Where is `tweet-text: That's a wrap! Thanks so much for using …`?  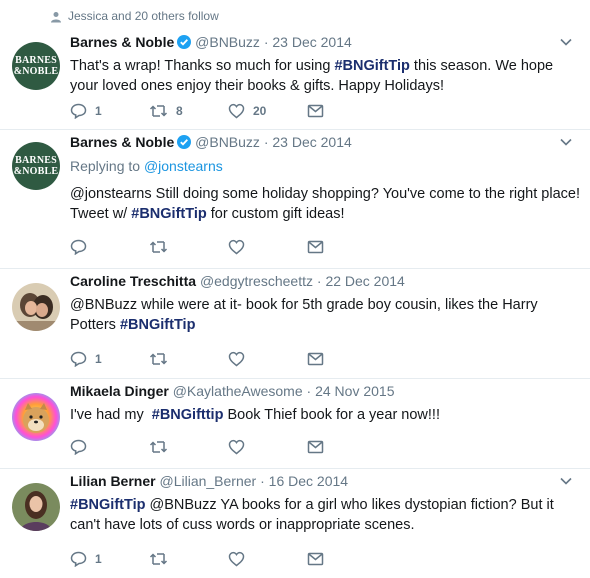 tweet-text: That's a wrap! Thanks so much for using … is located at coordinates (312, 76).